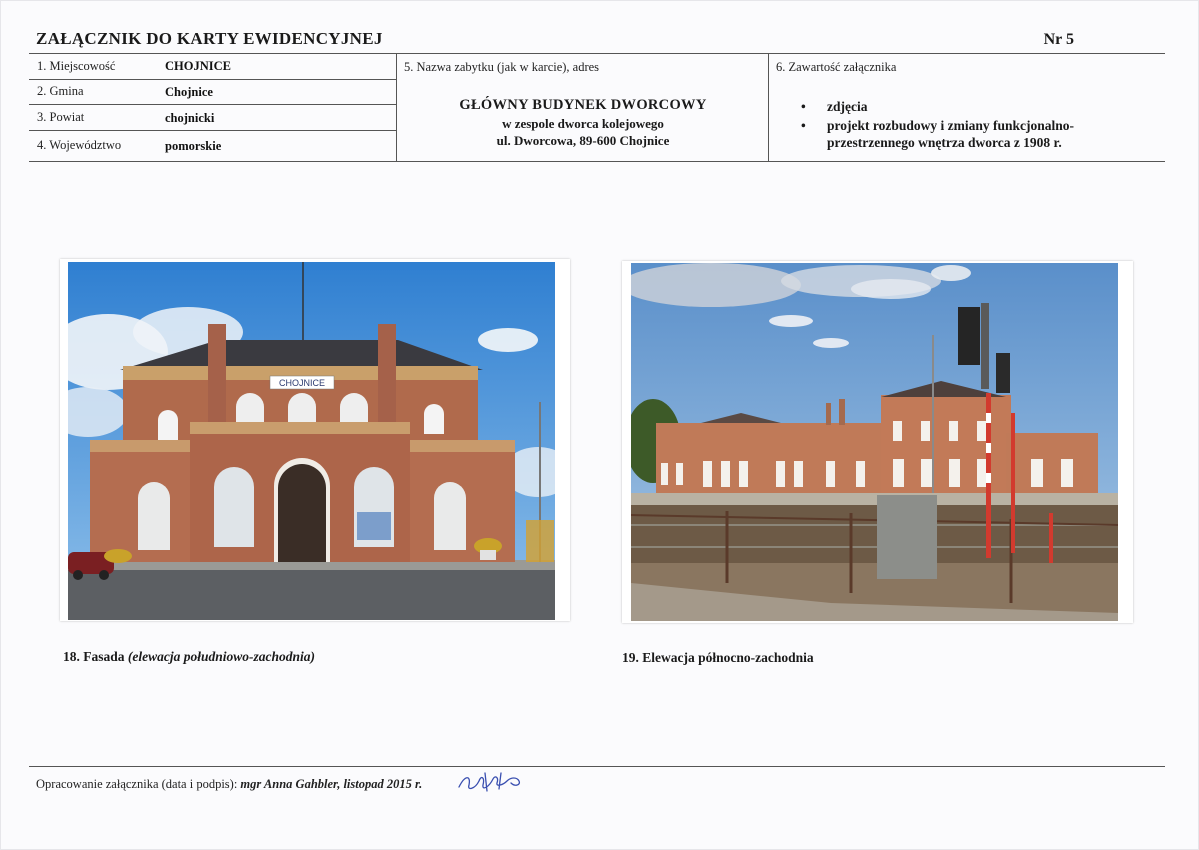 Image resolution: width=1199 pixels, height=850 pixels. I want to click on attachment-number: Nr 5, so click(1058, 39).